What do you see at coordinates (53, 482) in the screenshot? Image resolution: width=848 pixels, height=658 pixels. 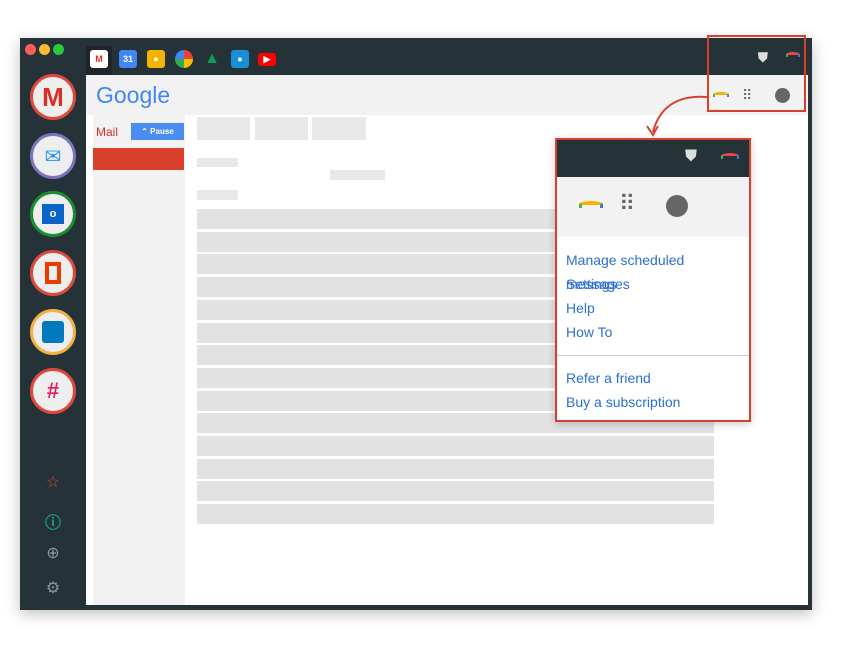 I see `star-icon: ☆` at bounding box center [53, 482].